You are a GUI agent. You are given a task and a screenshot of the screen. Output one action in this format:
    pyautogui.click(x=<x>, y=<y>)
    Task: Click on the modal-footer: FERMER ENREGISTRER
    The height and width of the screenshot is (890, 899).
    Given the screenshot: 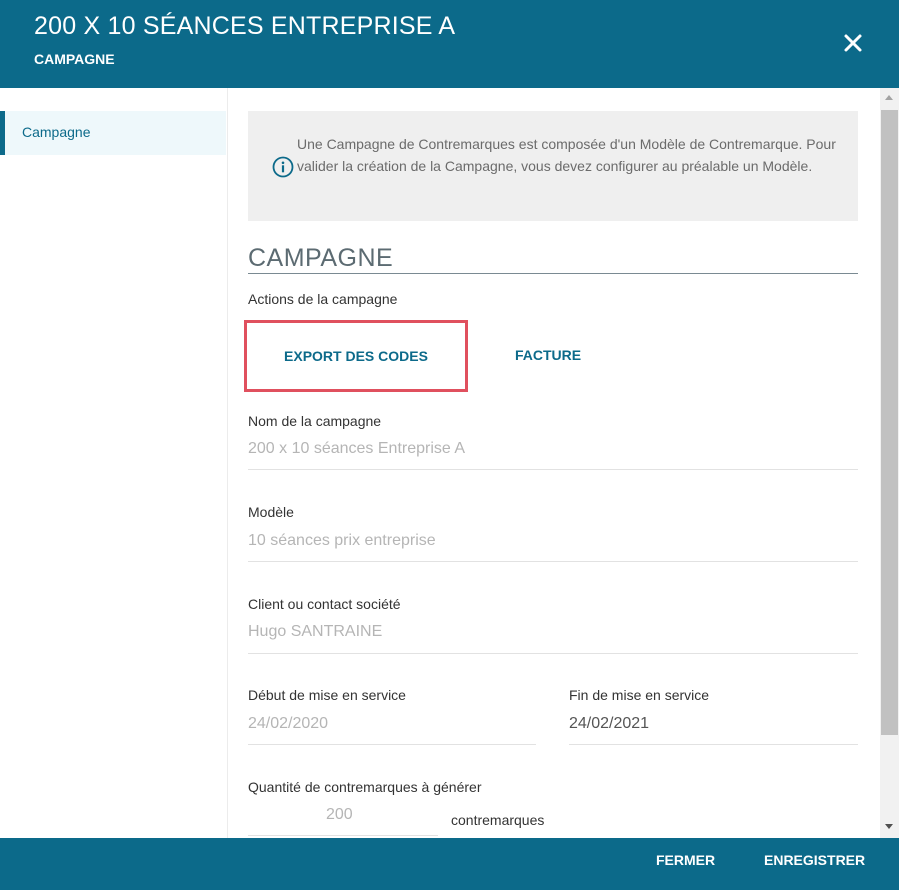 What is the action you would take?
    pyautogui.click(x=449, y=864)
    